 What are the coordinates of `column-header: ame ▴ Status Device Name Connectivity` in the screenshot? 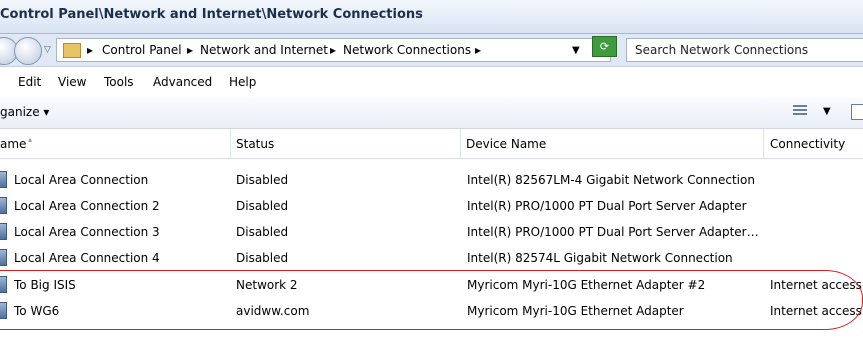 It's located at (431, 144).